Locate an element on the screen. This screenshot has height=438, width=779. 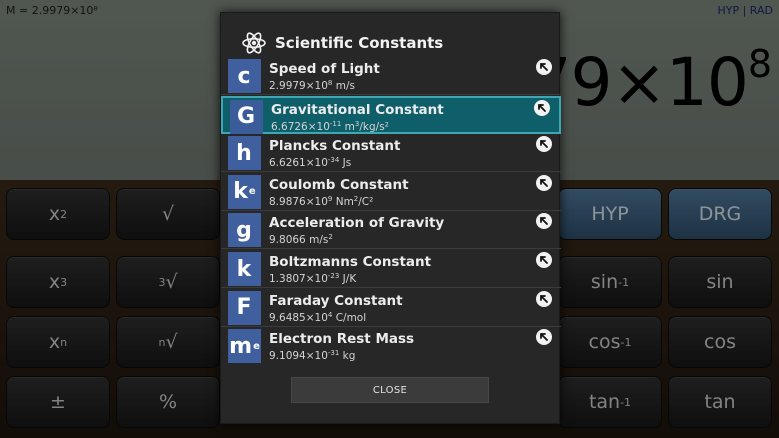
constant-value: 9.8066 m/s2 is located at coordinates (301, 240).